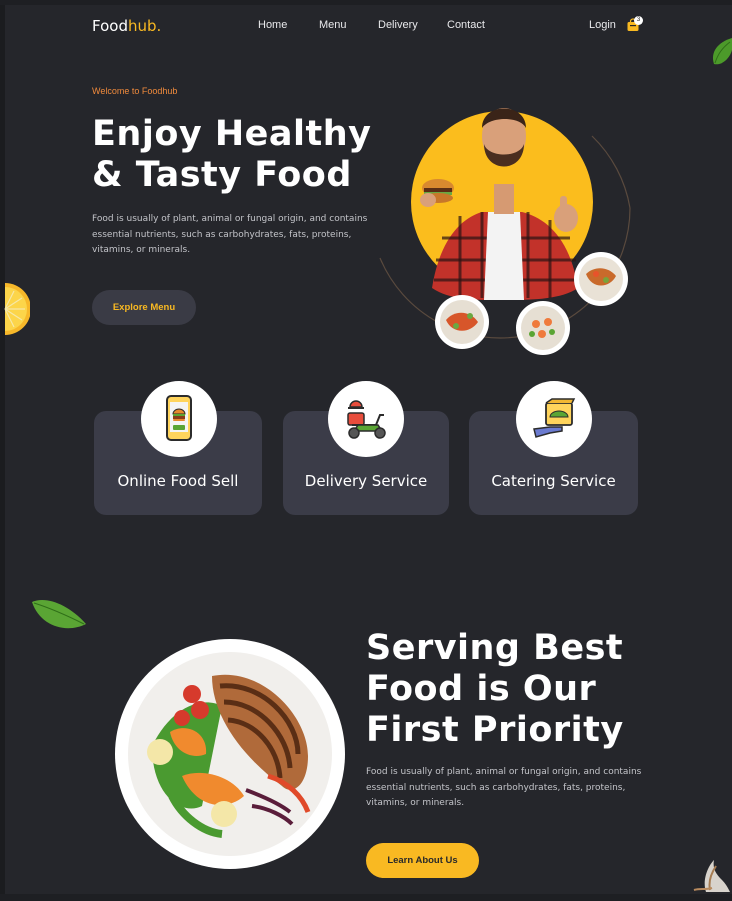  Describe the element at coordinates (422, 860) in the screenshot. I see `learn-about-us-button: Learn About Us` at that location.